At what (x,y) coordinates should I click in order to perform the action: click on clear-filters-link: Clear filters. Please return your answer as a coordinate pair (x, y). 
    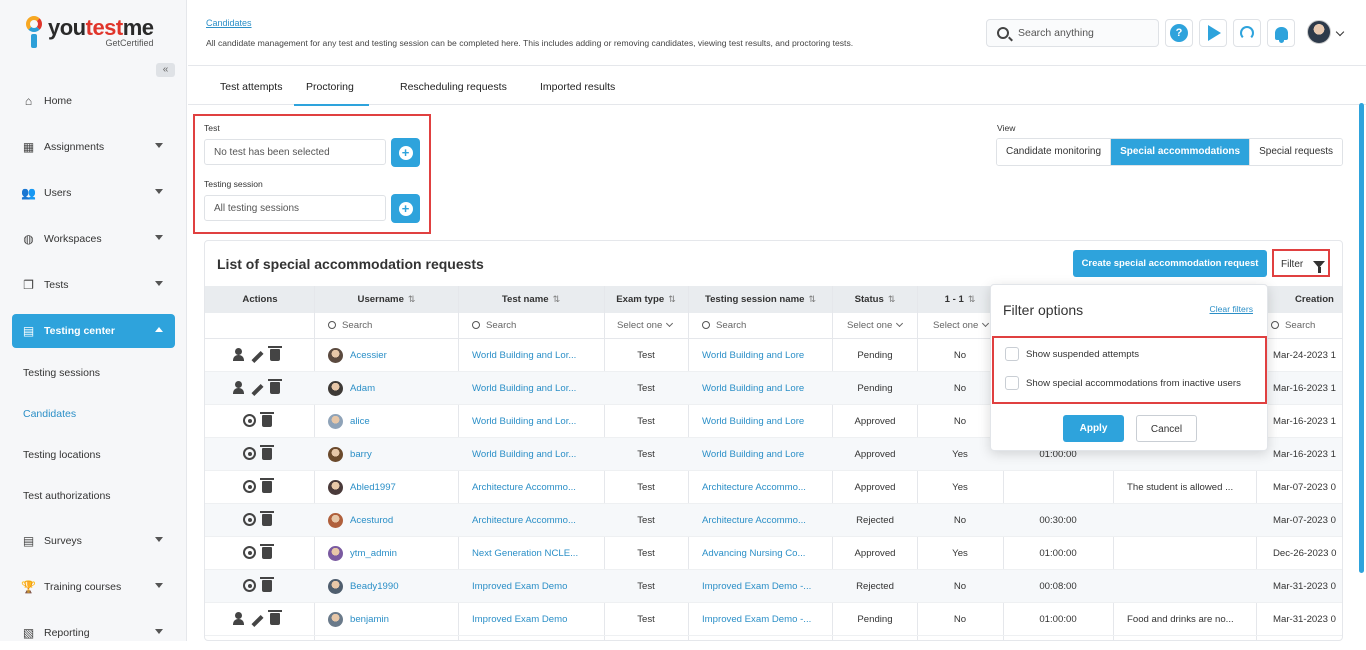
    Looking at the image, I should click on (1231, 309).